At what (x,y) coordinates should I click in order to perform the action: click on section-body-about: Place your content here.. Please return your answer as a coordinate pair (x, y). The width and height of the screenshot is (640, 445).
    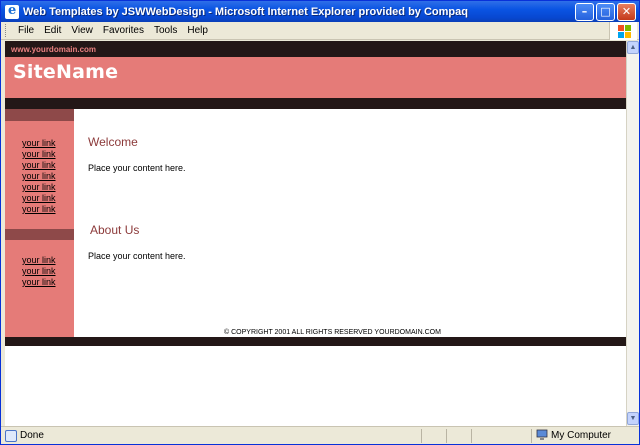
    Looking at the image, I should click on (137, 256).